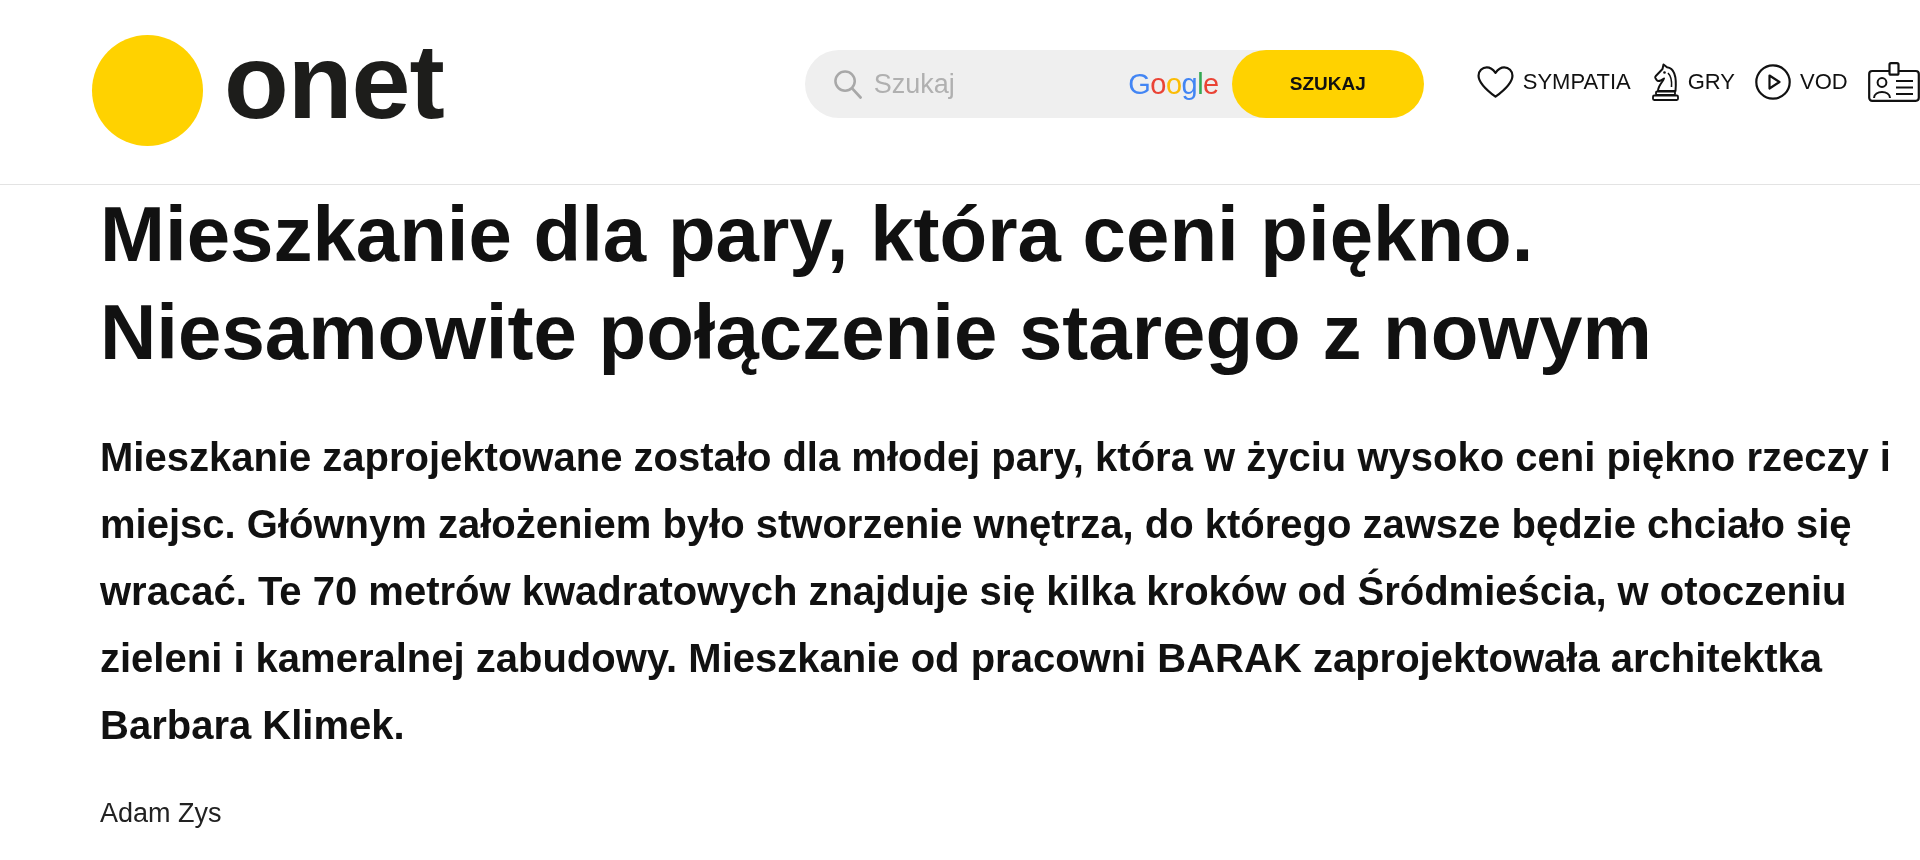 This screenshot has width=1920, height=860. What do you see at coordinates (1327, 84) in the screenshot?
I see `search-button: SZUKAJ` at bounding box center [1327, 84].